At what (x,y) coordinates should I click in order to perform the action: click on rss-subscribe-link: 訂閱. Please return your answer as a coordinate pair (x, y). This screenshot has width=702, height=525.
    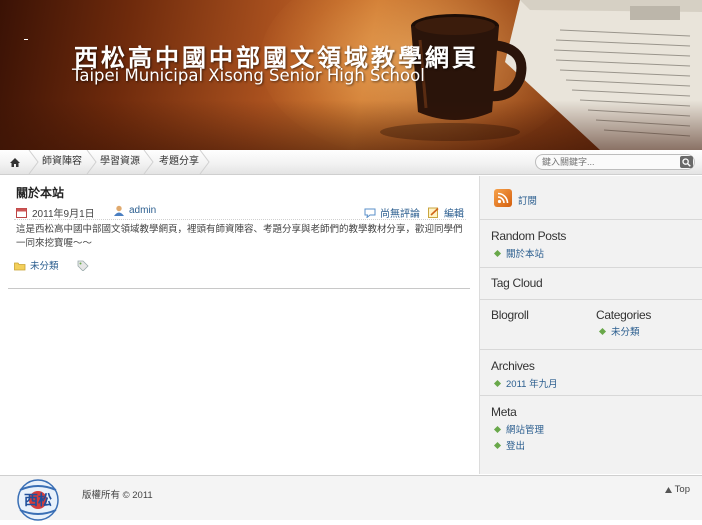
    Looking at the image, I should click on (527, 200).